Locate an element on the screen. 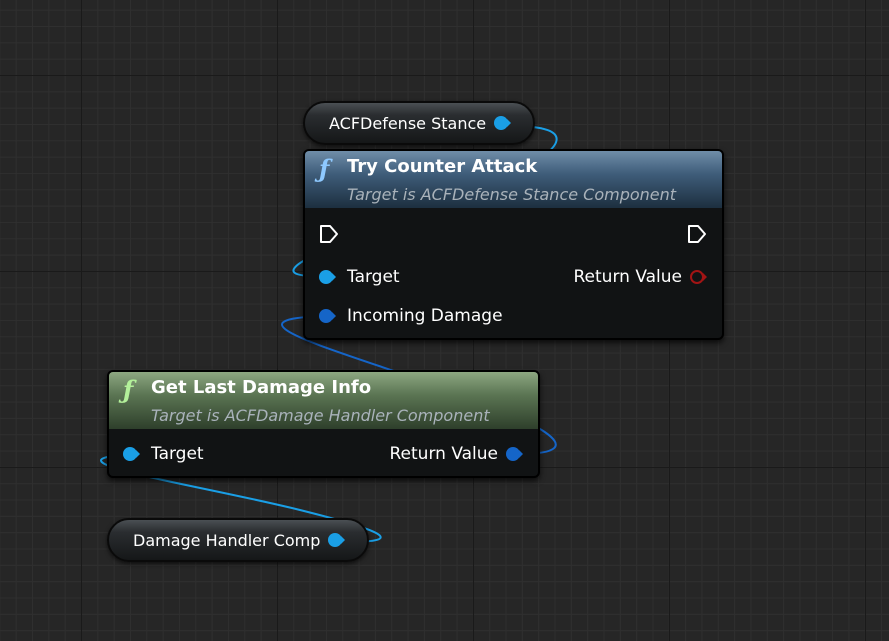 The image size is (889, 641). exec-input-pin-icon is located at coordinates (329, 234).